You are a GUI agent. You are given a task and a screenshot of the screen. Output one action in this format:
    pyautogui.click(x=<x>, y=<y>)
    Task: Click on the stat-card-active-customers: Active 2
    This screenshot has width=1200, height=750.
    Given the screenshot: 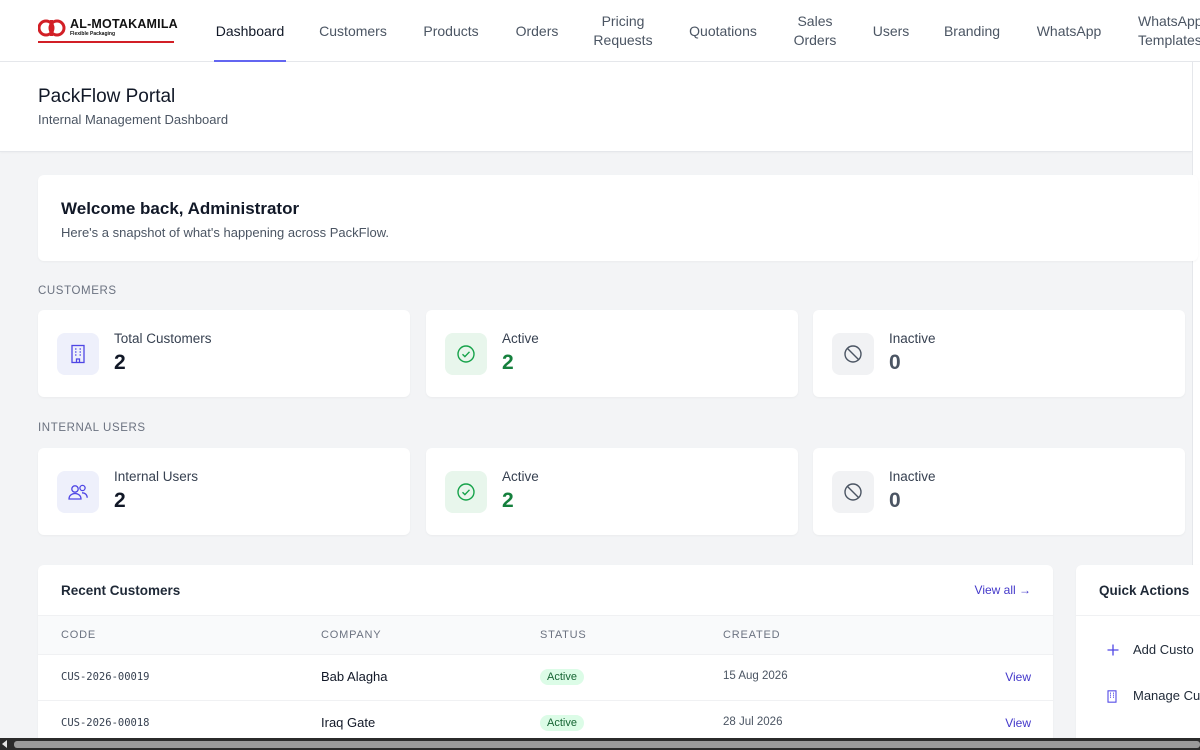 What is the action you would take?
    pyautogui.click(x=612, y=353)
    